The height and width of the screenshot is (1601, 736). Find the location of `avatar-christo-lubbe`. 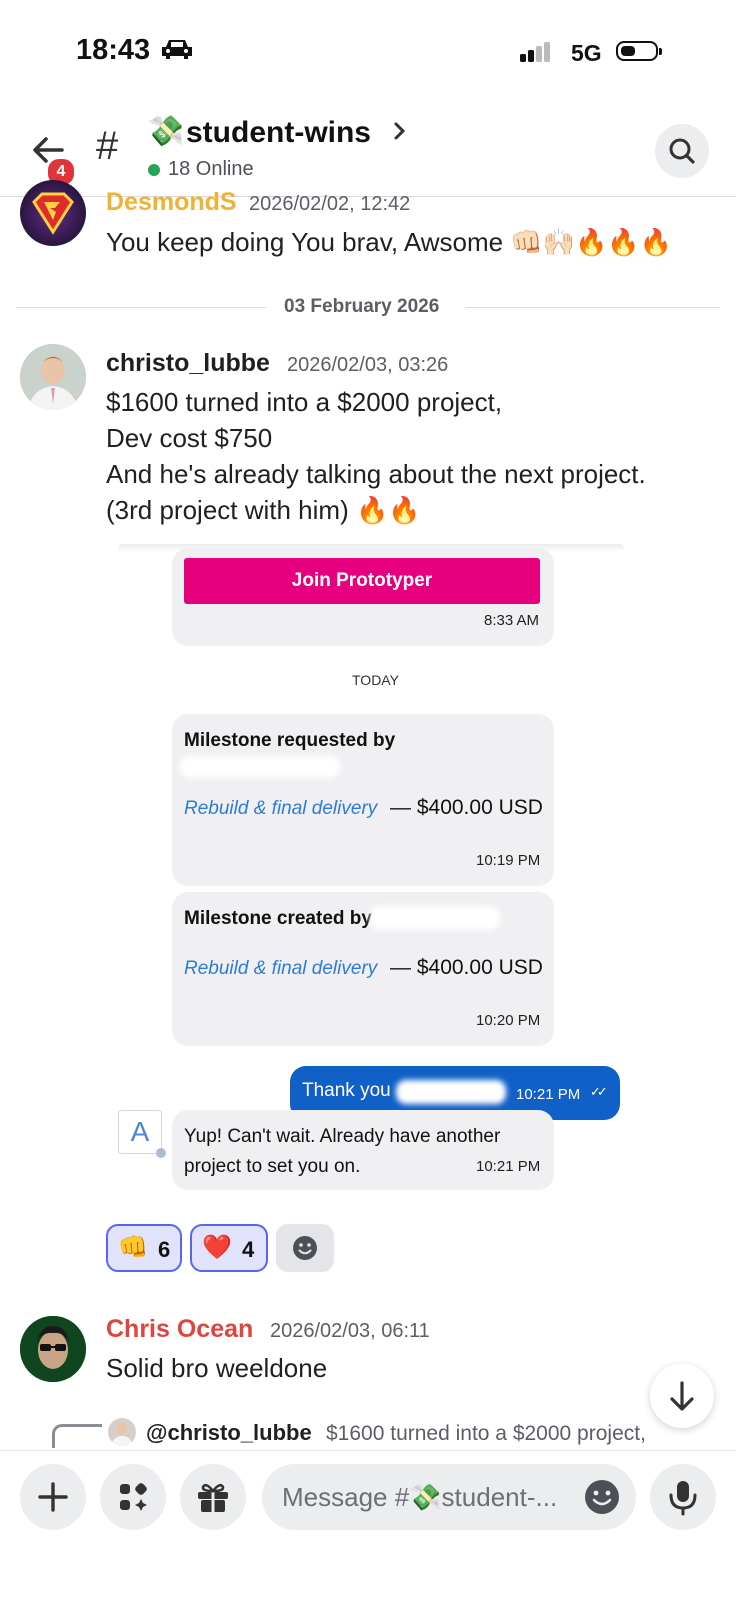

avatar-christo-lubbe is located at coordinates (53, 377).